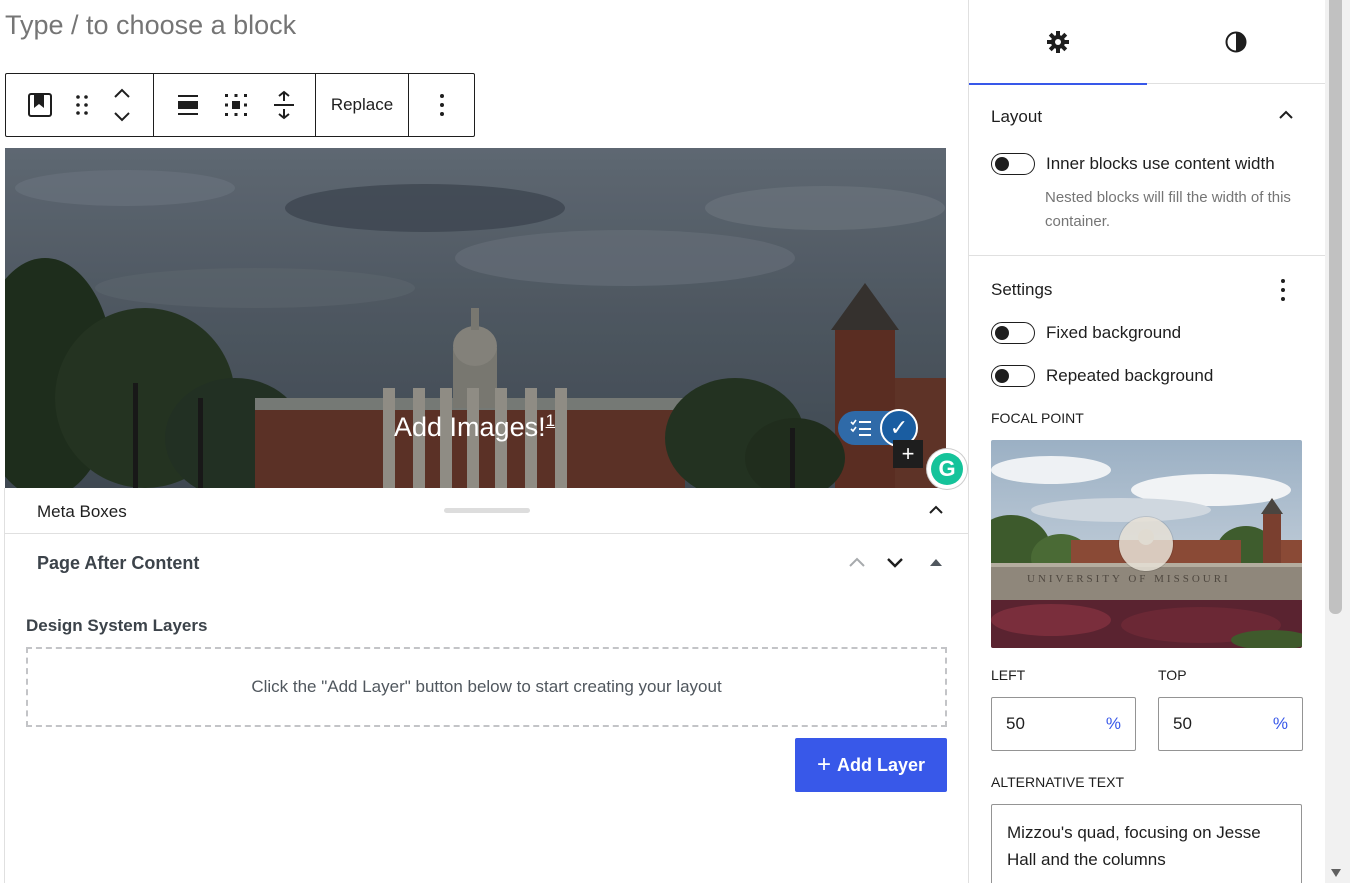  I want to click on left-label: LEFT, so click(1008, 675).